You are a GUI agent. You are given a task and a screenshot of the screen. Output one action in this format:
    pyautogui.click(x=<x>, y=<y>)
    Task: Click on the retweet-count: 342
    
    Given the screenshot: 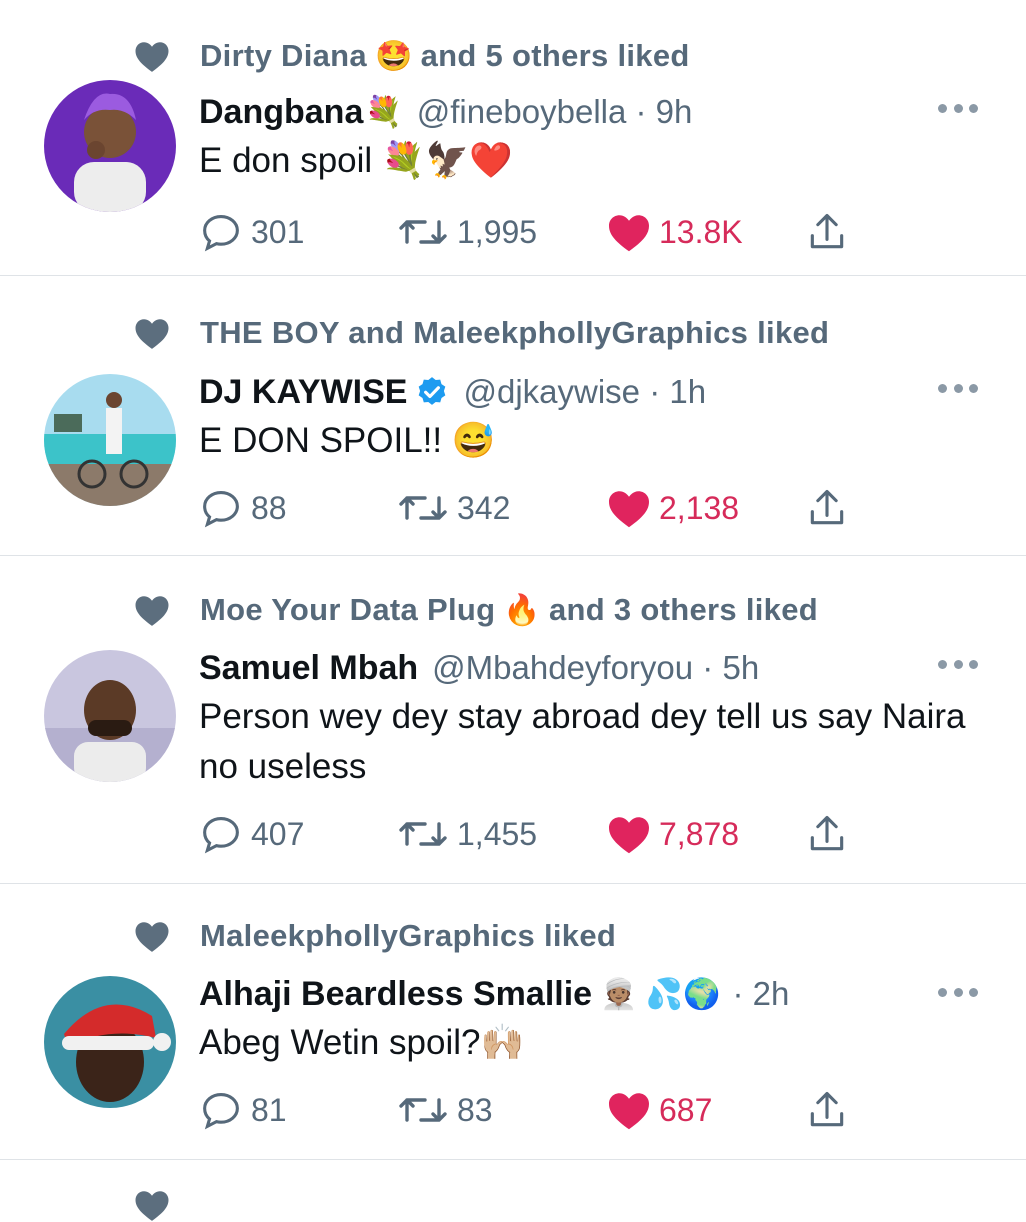 What is the action you would take?
    pyautogui.click(x=484, y=507)
    